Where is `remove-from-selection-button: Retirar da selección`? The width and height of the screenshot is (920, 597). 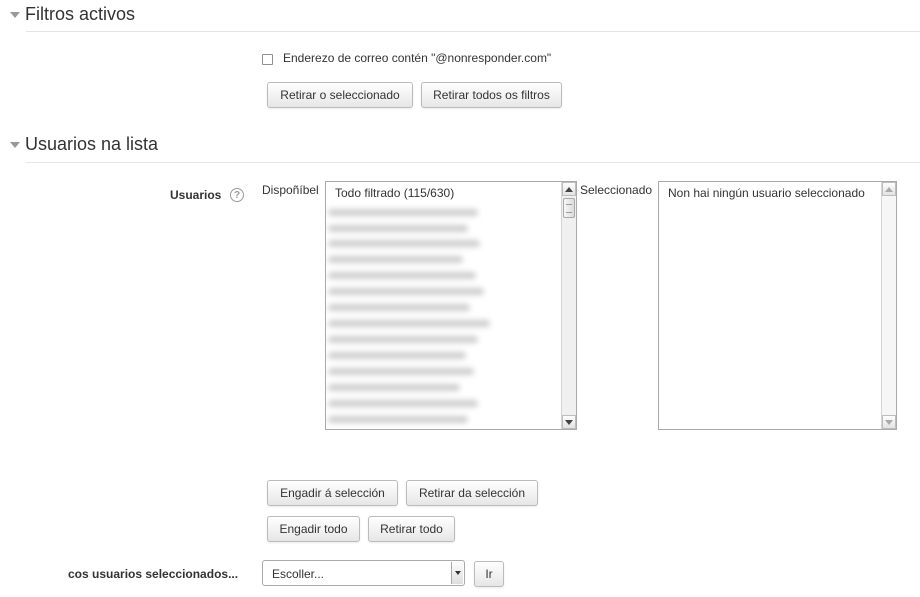
remove-from-selection-button: Retirar da selección is located at coordinates (472, 493).